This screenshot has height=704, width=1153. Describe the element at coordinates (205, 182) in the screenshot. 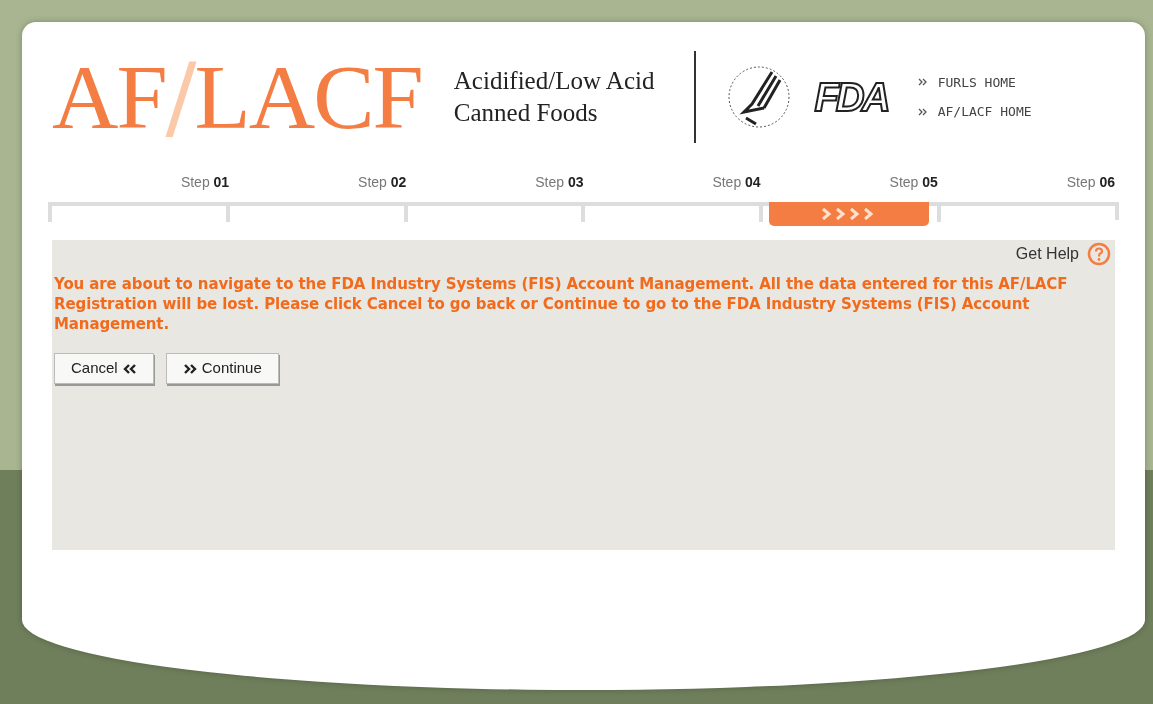

I see `step-label: Step 01` at that location.